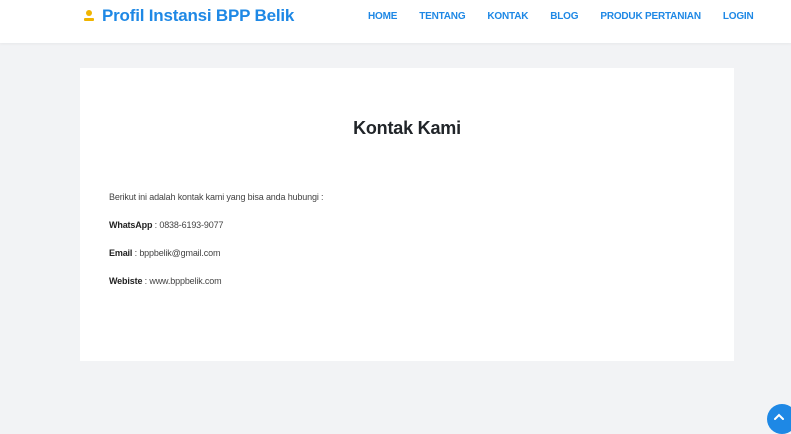  What do you see at coordinates (650, 16) in the screenshot?
I see `nav-item-produk-pertanian: PRODUK PERTANIAN` at bounding box center [650, 16].